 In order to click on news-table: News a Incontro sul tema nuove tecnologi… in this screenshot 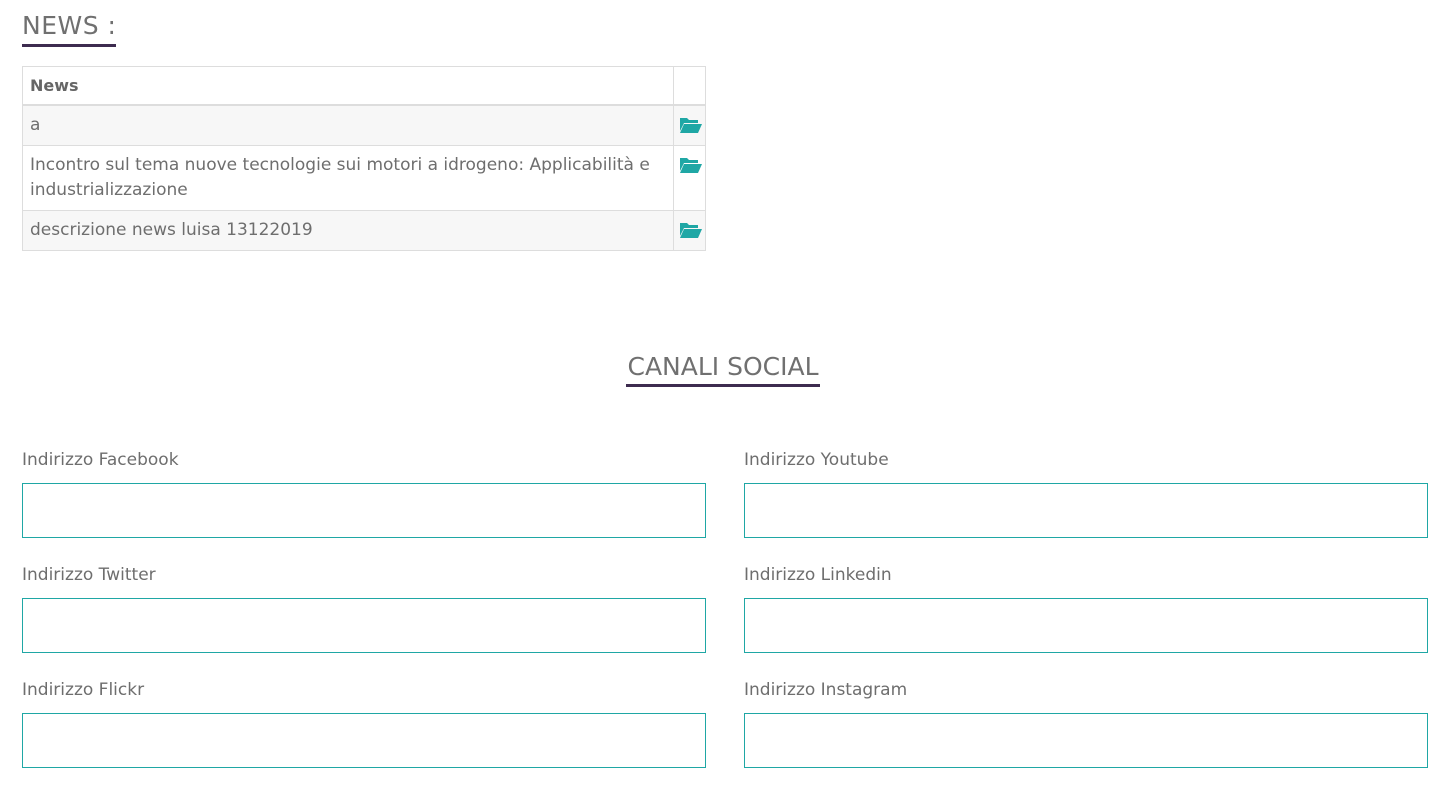, I will do `click(364, 158)`.